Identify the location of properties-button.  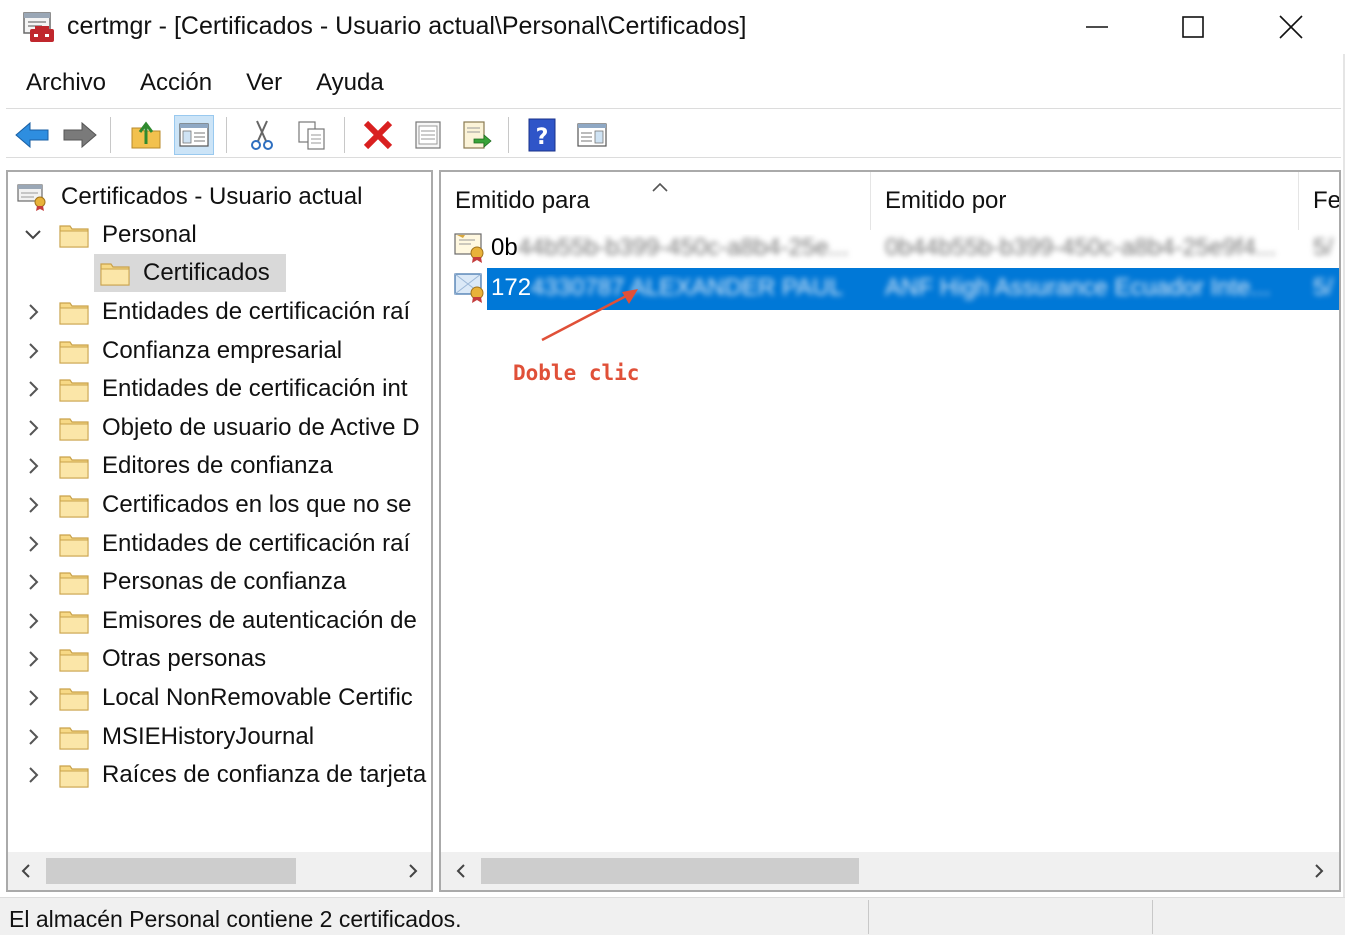
(428, 135).